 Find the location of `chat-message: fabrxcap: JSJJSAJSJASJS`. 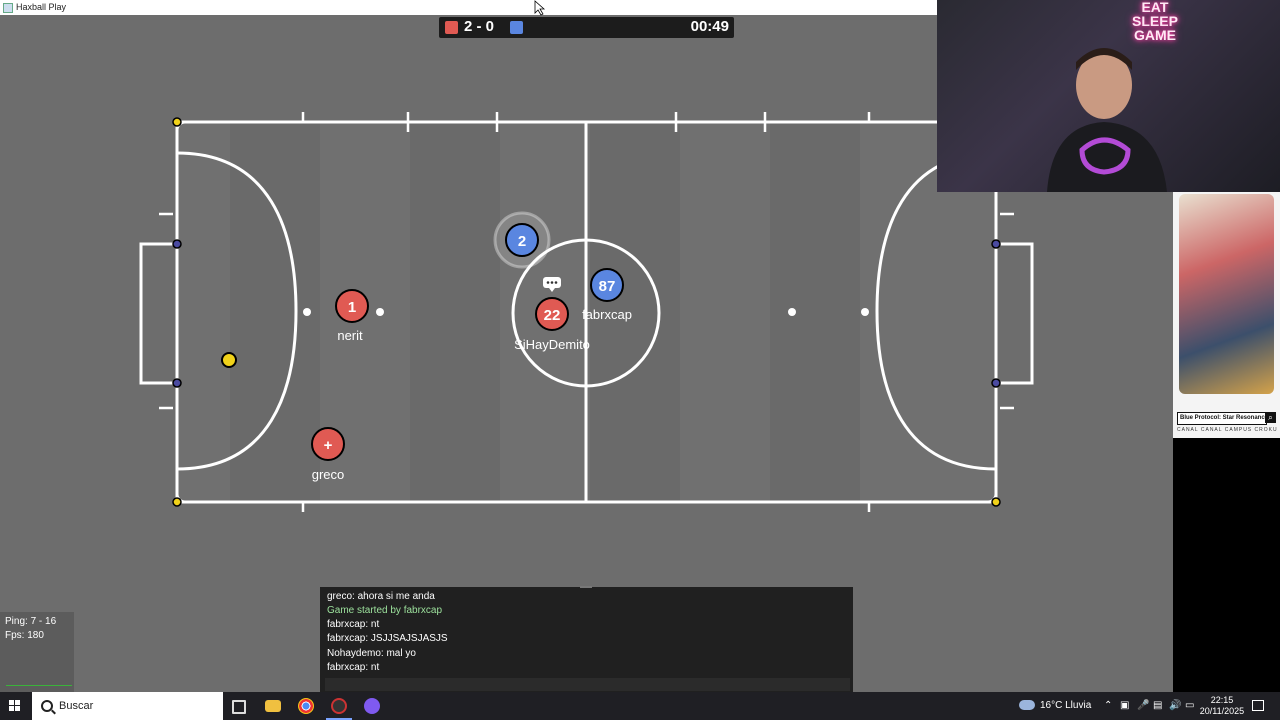

chat-message: fabrxcap: JSJJSAJSJASJS is located at coordinates (387, 638).